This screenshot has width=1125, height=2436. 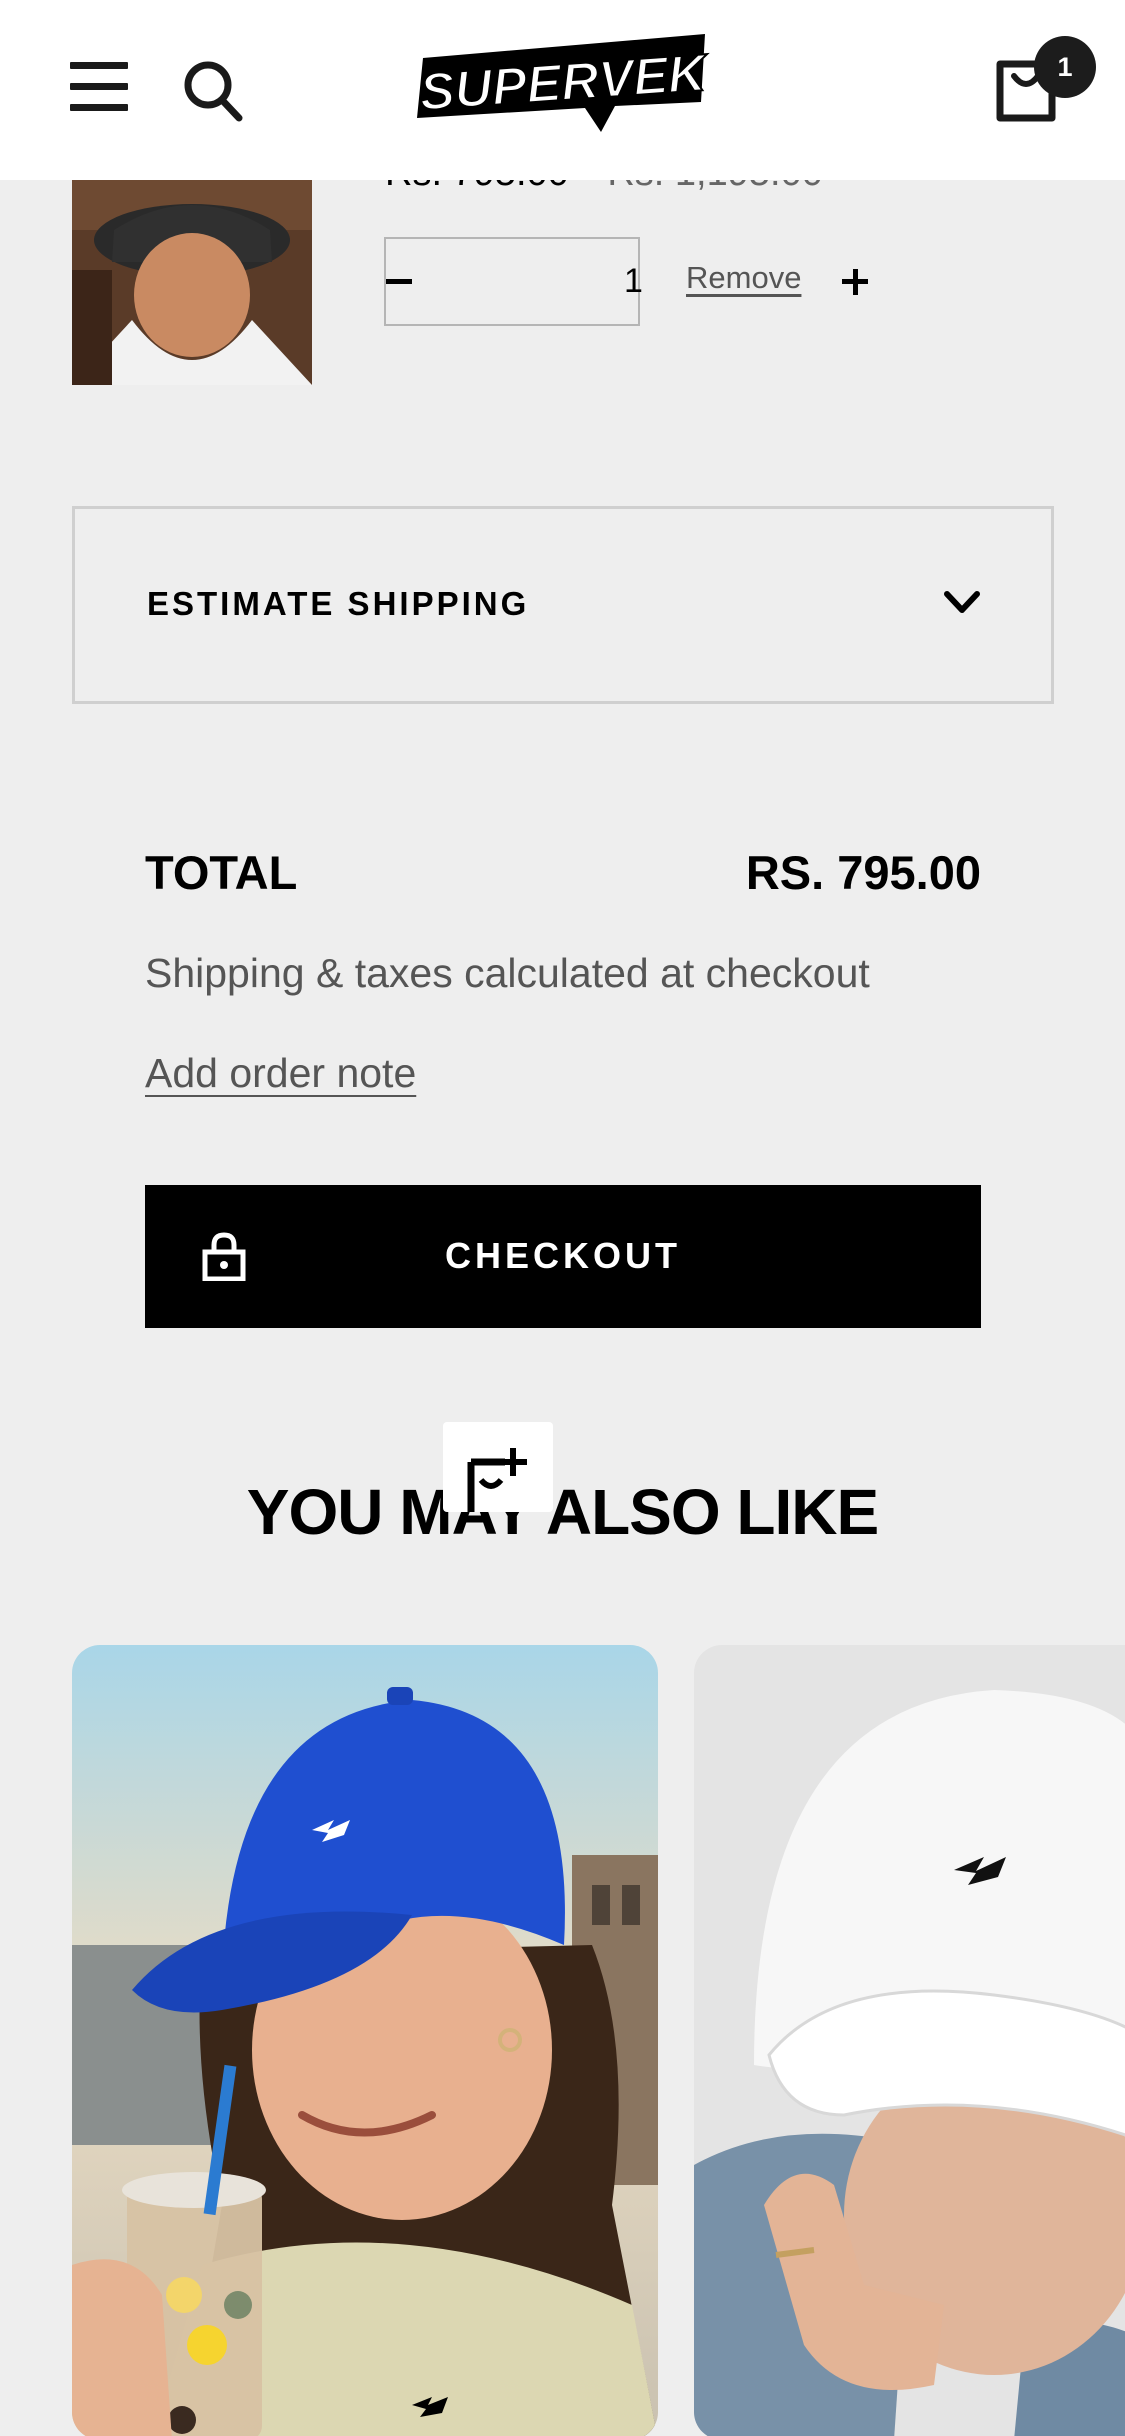 What do you see at coordinates (192, 282) in the screenshot?
I see `cart-item-thumbnail` at bounding box center [192, 282].